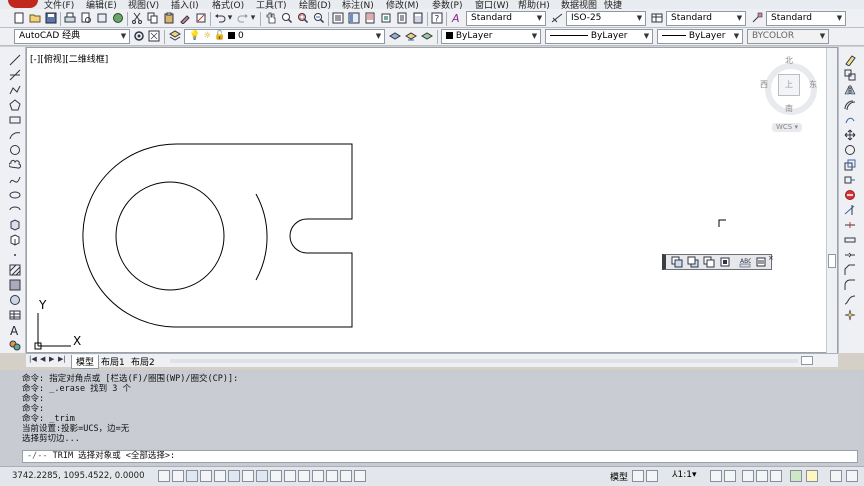 This screenshot has height=486, width=864. I want to click on make-current-layer-icon, so click(395, 36).